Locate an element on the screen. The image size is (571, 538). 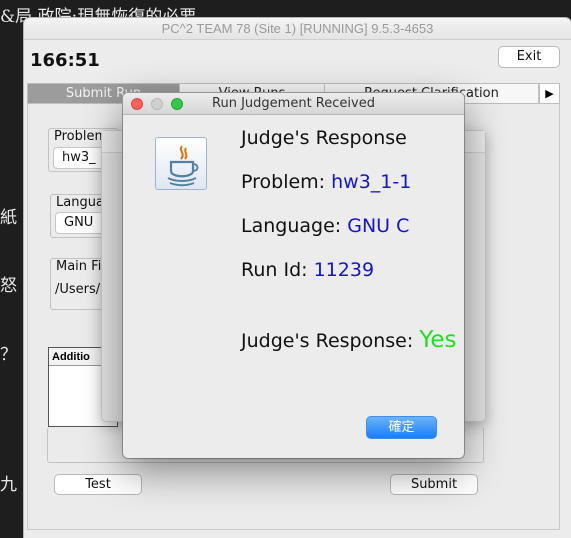
ok-button: 確定 is located at coordinates (401, 427).